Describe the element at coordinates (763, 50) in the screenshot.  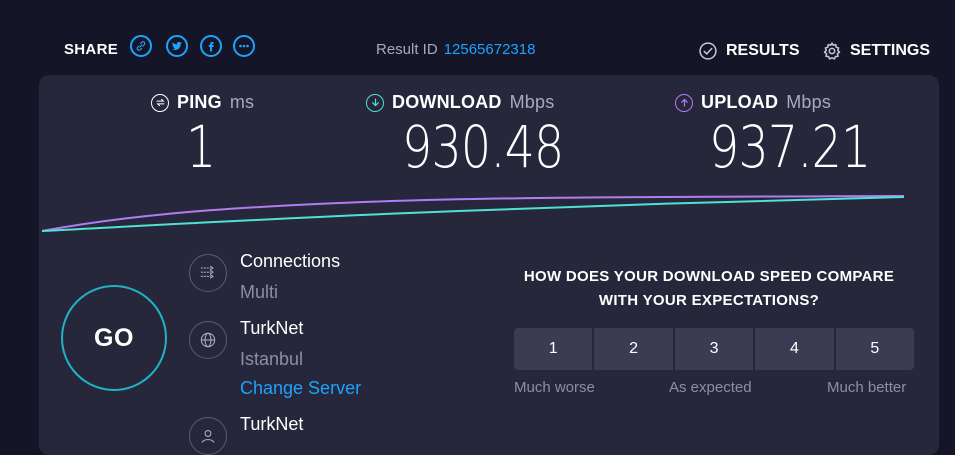
I see `results-label: RESULTS` at that location.